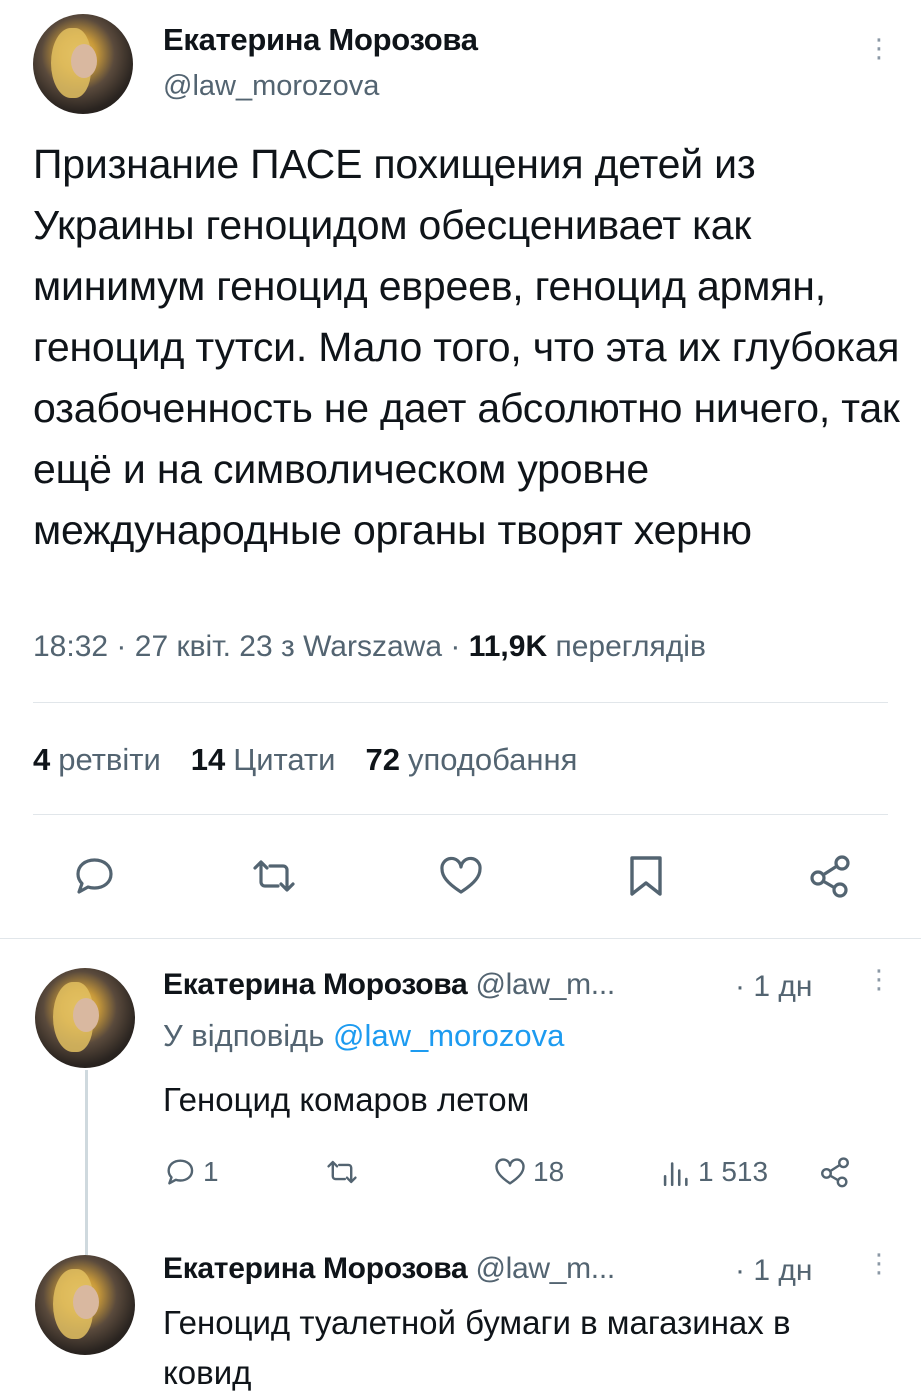  What do you see at coordinates (528, 1172) in the screenshot?
I see `reply-like-button: 18` at bounding box center [528, 1172].